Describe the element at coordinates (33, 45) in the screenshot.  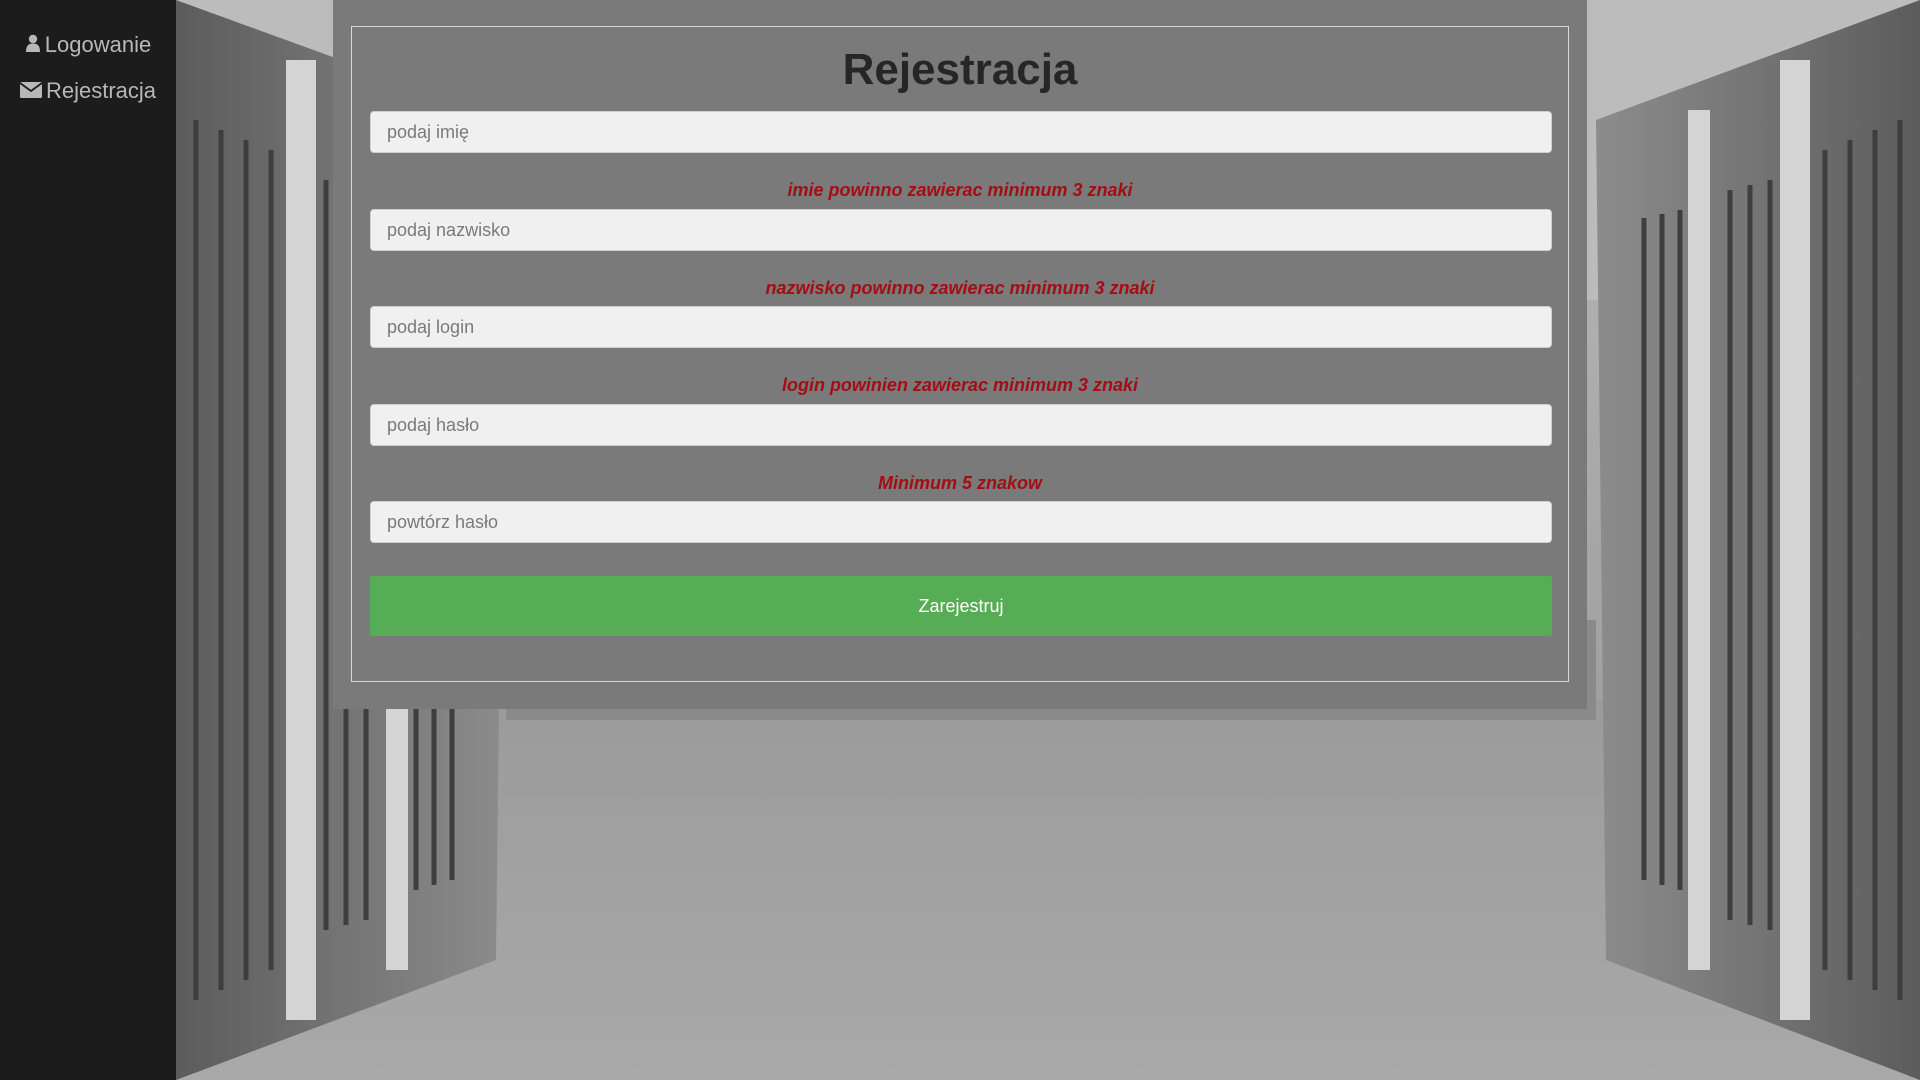
I see `user-icon` at that location.